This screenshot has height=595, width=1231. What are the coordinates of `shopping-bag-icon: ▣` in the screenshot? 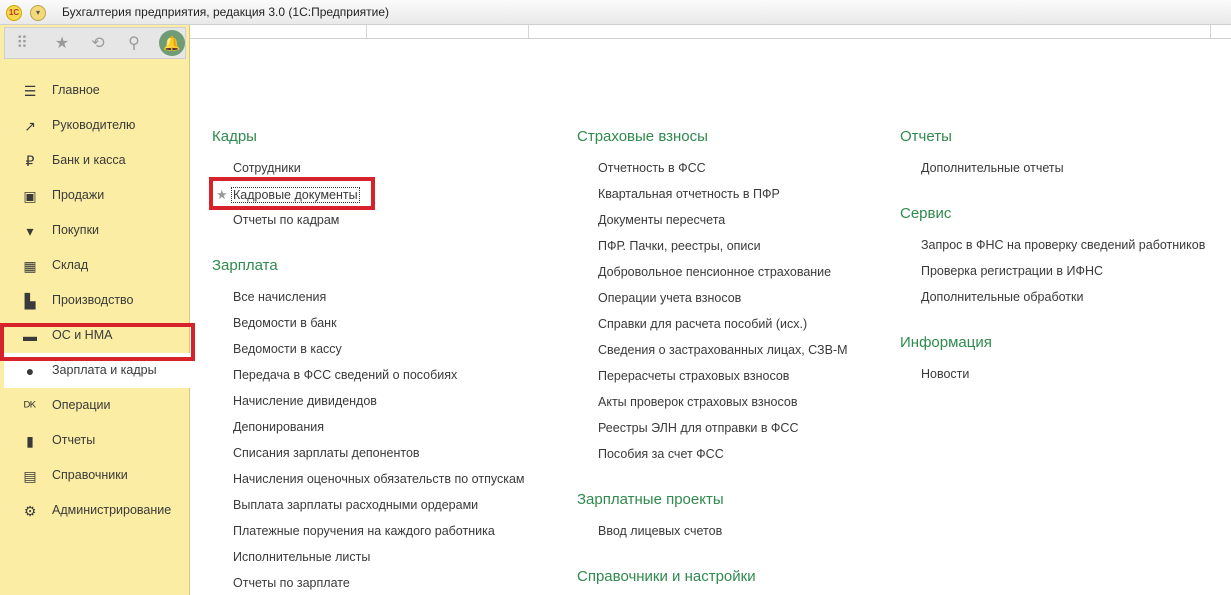 It's located at (30, 196).